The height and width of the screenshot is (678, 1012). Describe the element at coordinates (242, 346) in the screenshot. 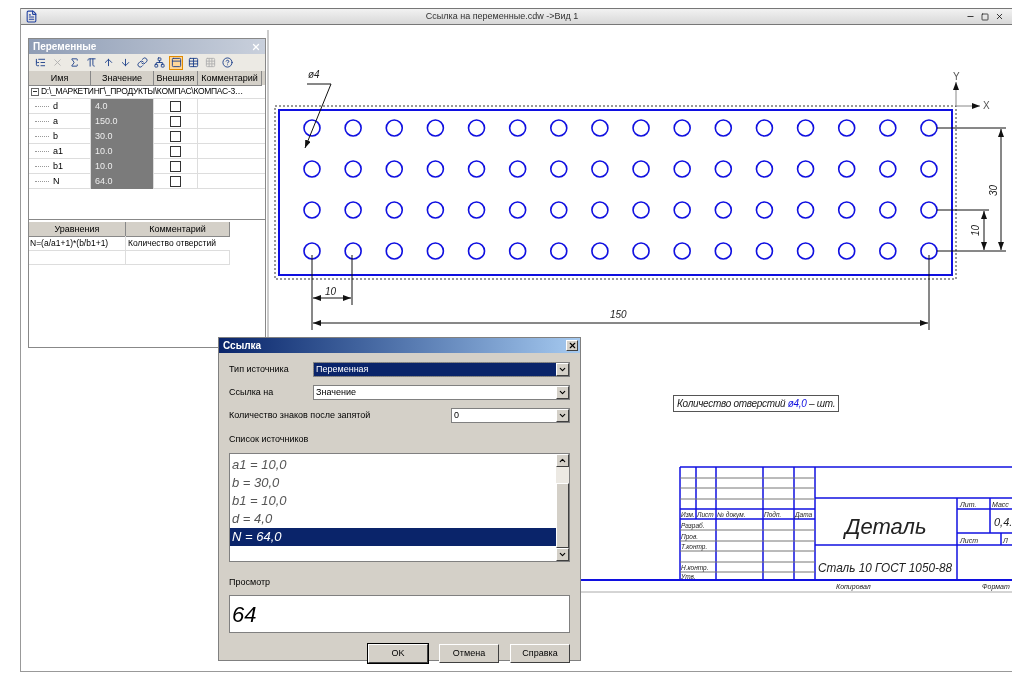

I see `dialog-title: Ссылка` at that location.